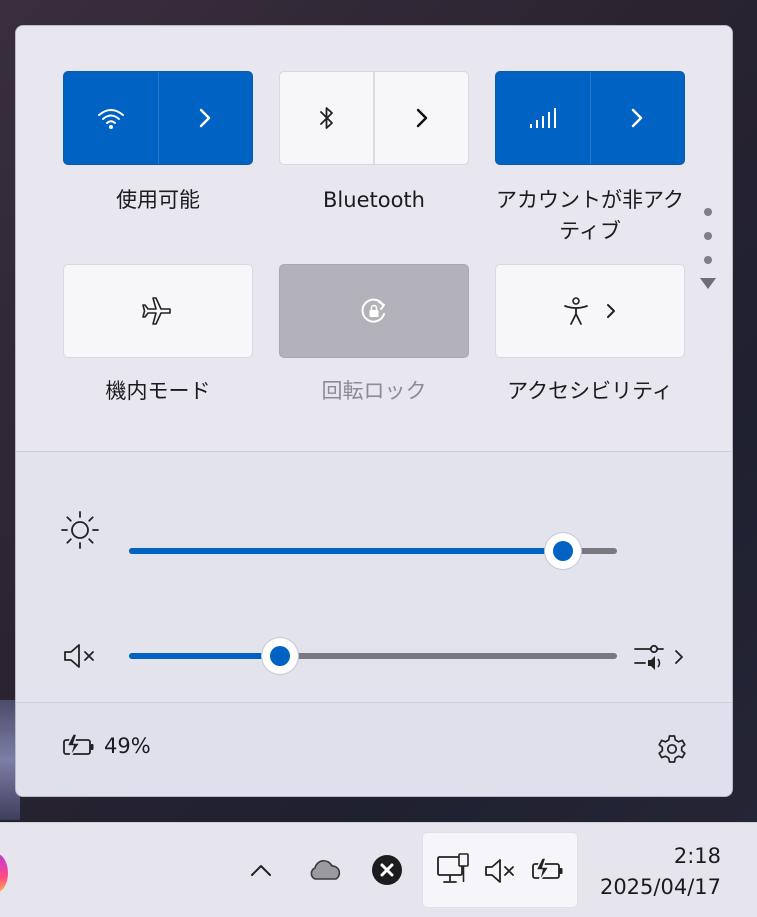 The image size is (757, 917). I want to click on scroll-down-arrow-icon, so click(708, 283).